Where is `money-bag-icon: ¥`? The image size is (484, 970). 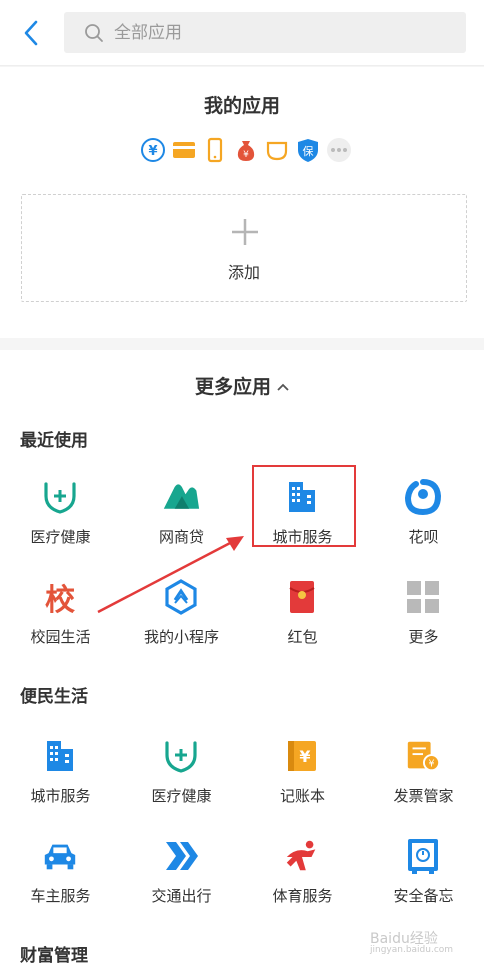 money-bag-icon: ¥ is located at coordinates (246, 150).